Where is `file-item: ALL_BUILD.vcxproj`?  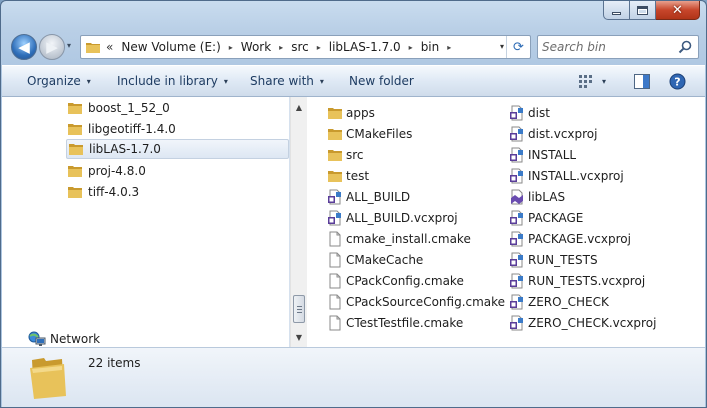 file-item: ALL_BUILD.vcxproj is located at coordinates (392, 218).